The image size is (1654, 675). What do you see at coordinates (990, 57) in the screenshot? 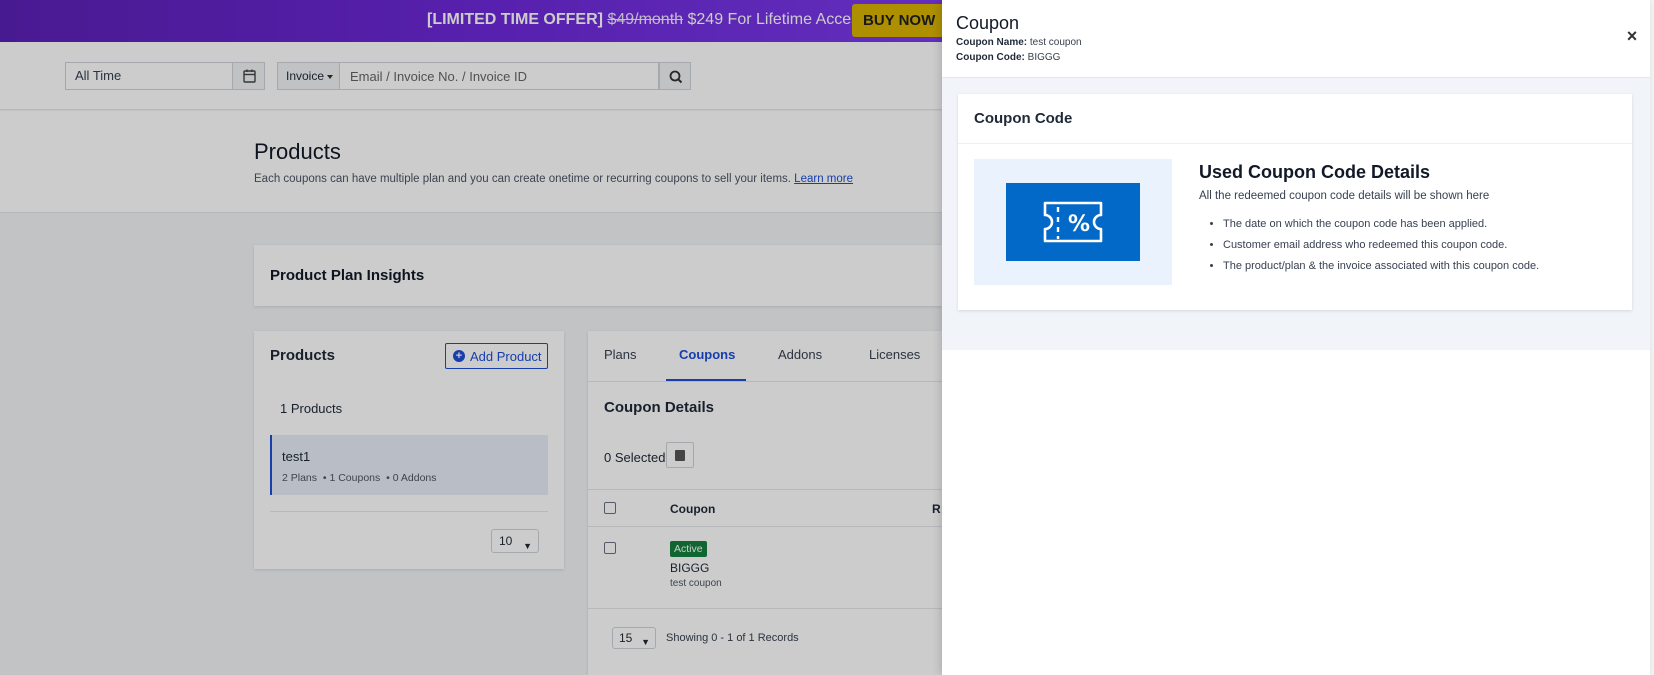
I see `coupon-code-label: Coupon Code:` at bounding box center [990, 57].